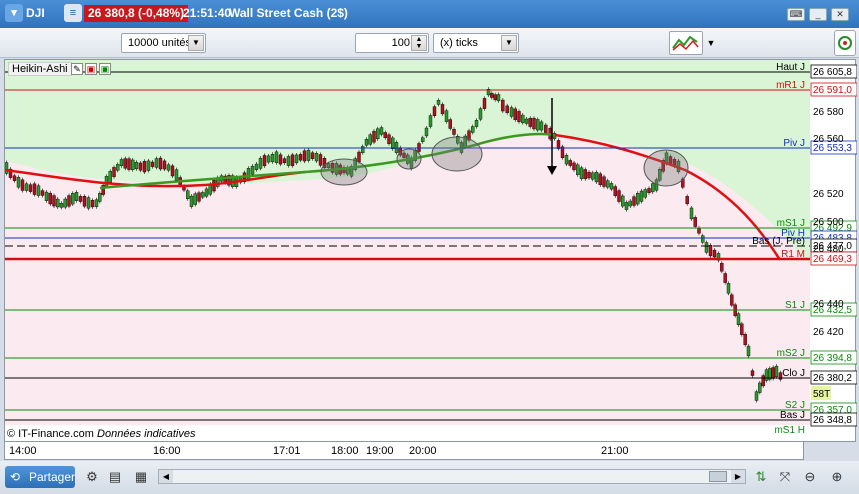 Image resolution: width=859 pixels, height=494 pixels. What do you see at coordinates (837, 477) in the screenshot?
I see `zoom-in-icon: ⊕` at bounding box center [837, 477].